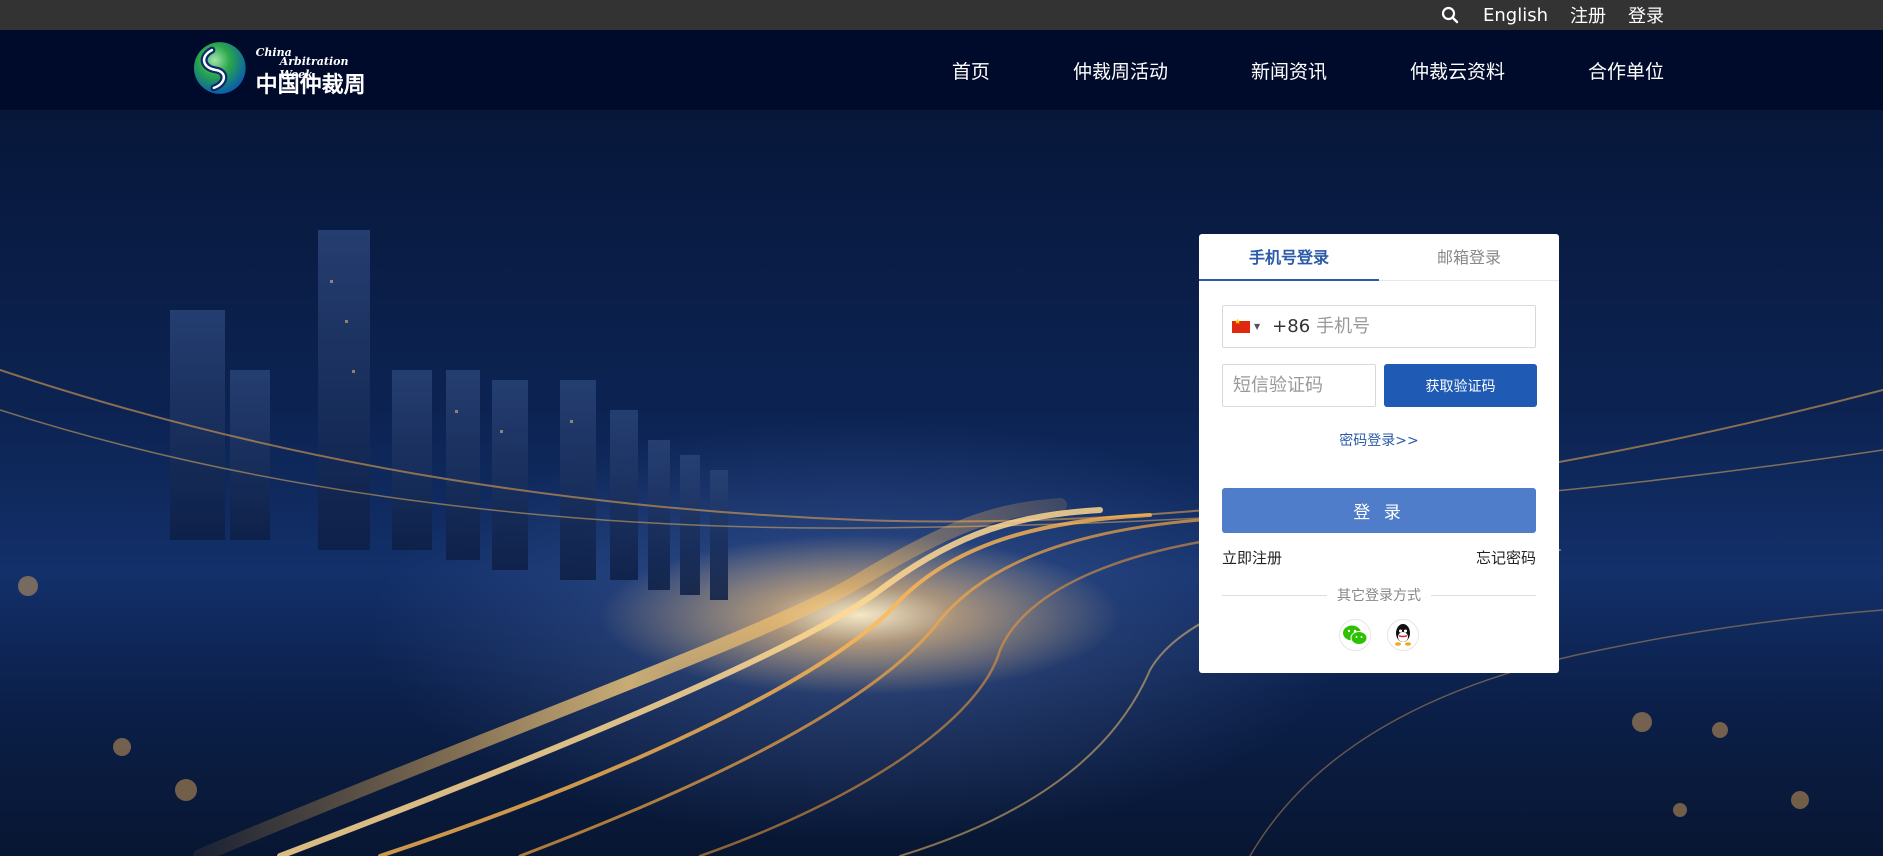  What do you see at coordinates (1291, 326) in the screenshot?
I see `country-code: +86` at bounding box center [1291, 326].